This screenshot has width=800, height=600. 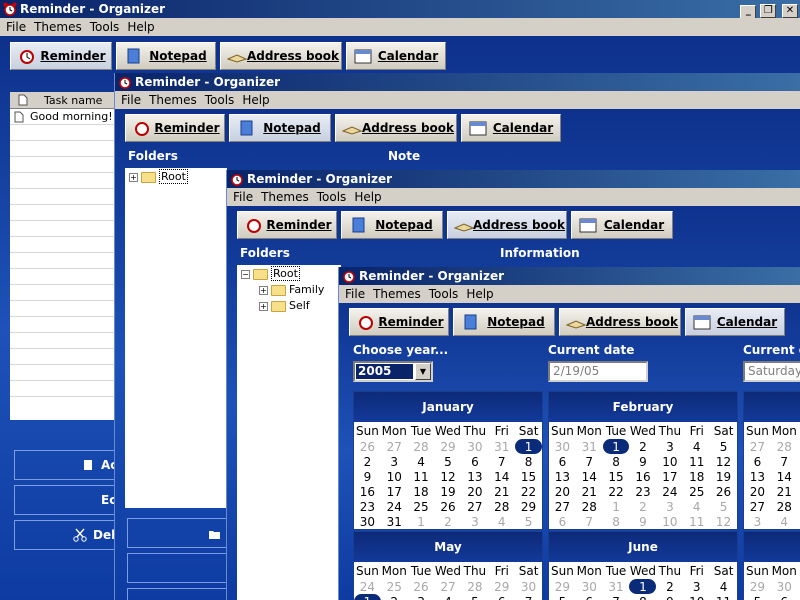 What do you see at coordinates (394, 506) in the screenshot?
I see `day-cell: 24` at bounding box center [394, 506].